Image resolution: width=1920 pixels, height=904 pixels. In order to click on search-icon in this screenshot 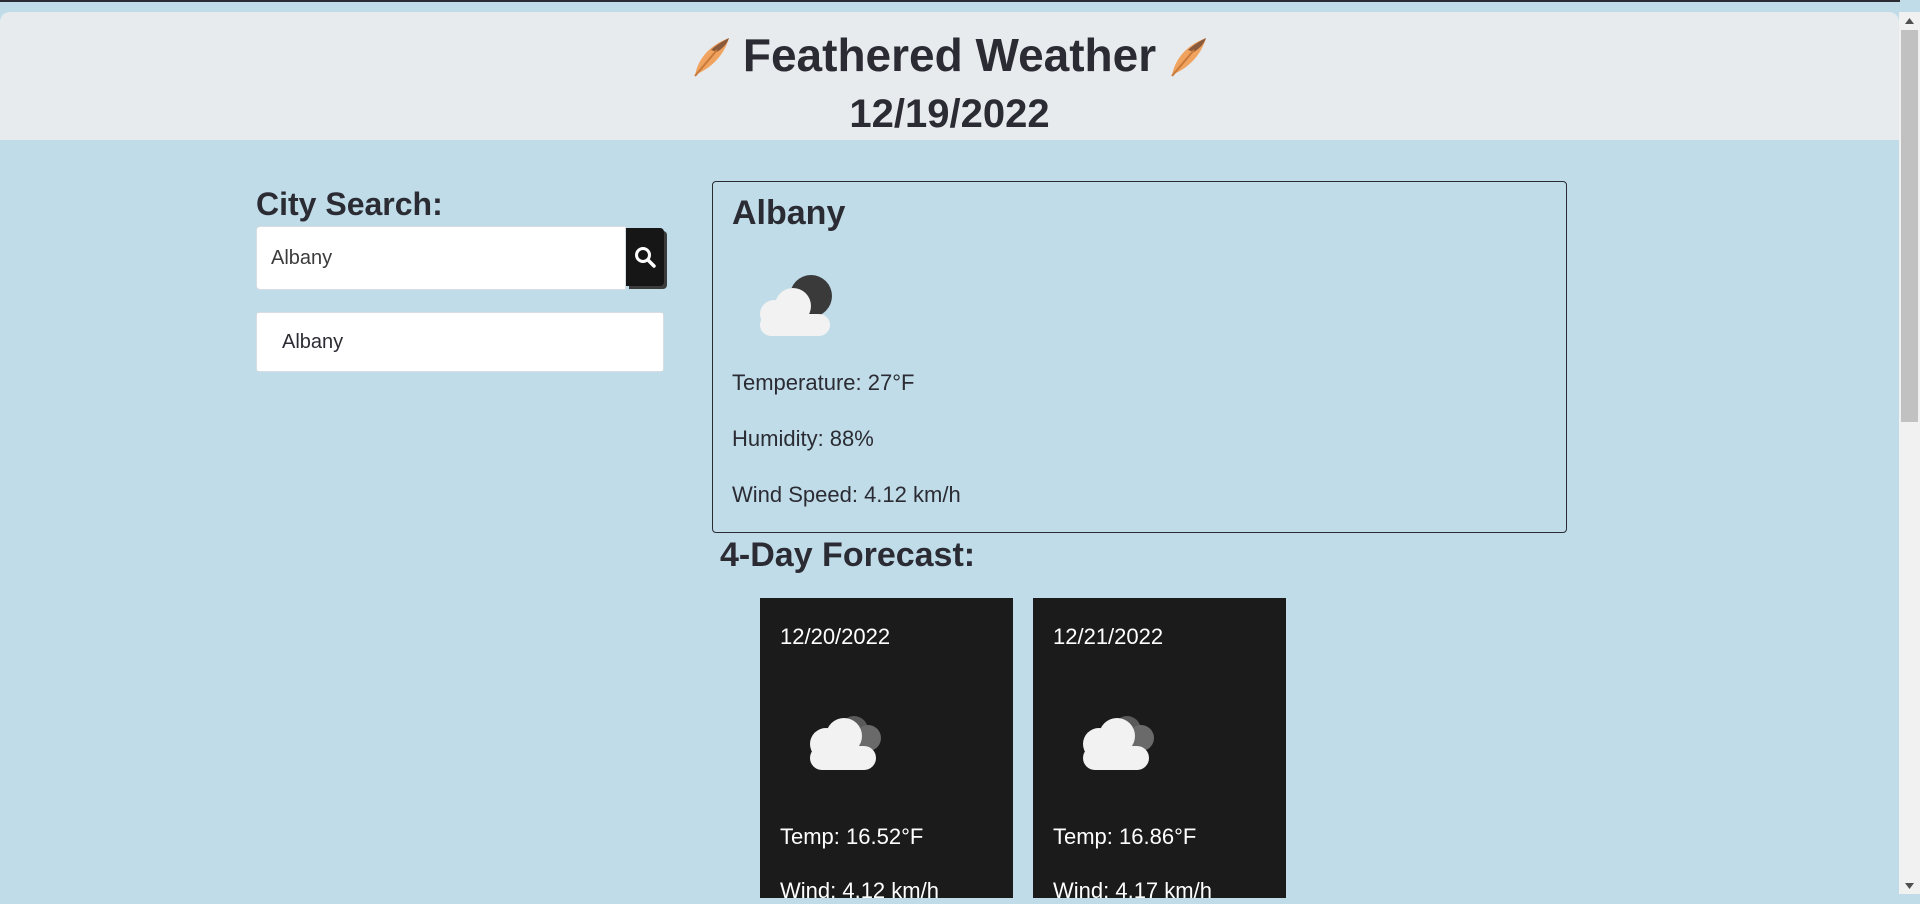, I will do `click(645, 257)`.